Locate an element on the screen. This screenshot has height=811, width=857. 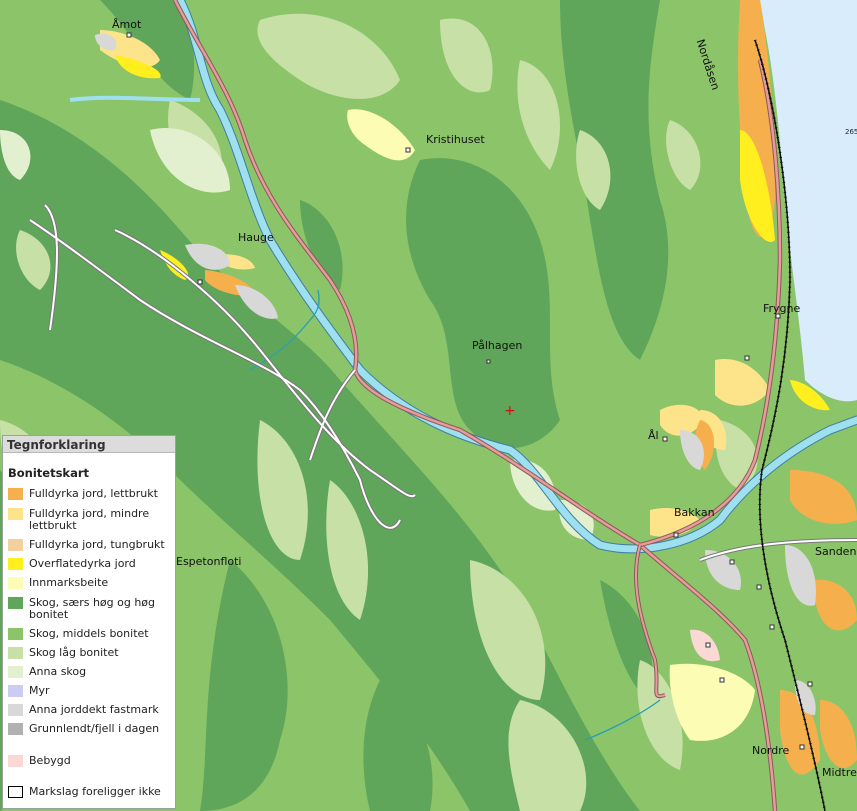
place-label-kristihuset: Kristihuset is located at coordinates (455, 139).